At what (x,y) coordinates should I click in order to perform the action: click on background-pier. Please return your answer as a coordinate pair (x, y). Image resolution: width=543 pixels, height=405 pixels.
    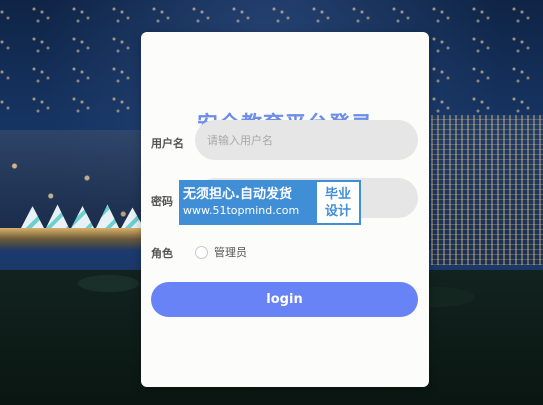
    Looking at the image, I should click on (72, 239).